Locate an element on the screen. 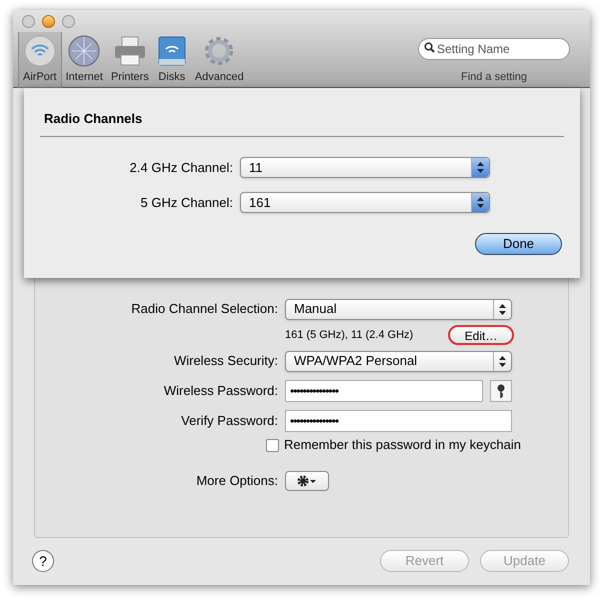 The width and height of the screenshot is (604, 602). password-field: ••••••••••••••• is located at coordinates (384, 391).